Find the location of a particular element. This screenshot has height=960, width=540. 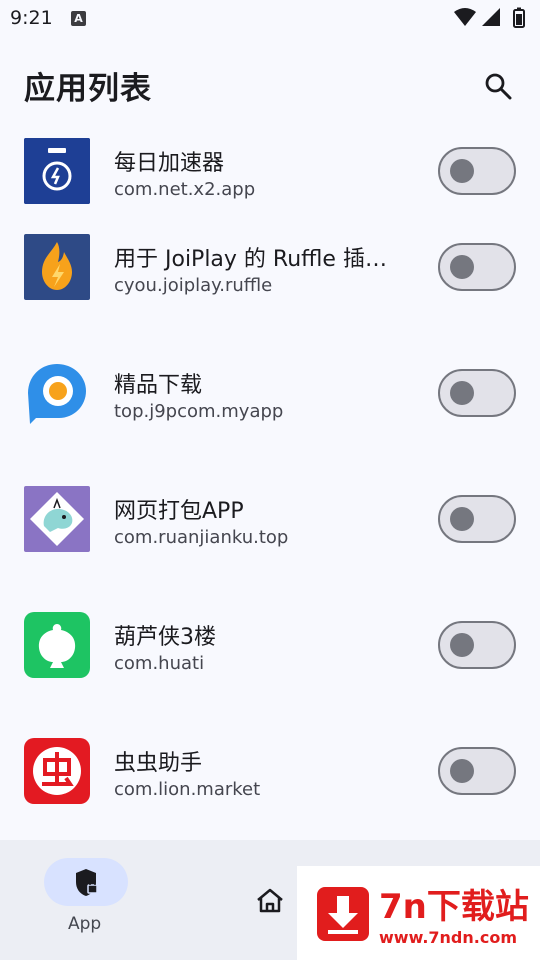

watermark-url: www.7ndn.com is located at coordinates (448, 937).